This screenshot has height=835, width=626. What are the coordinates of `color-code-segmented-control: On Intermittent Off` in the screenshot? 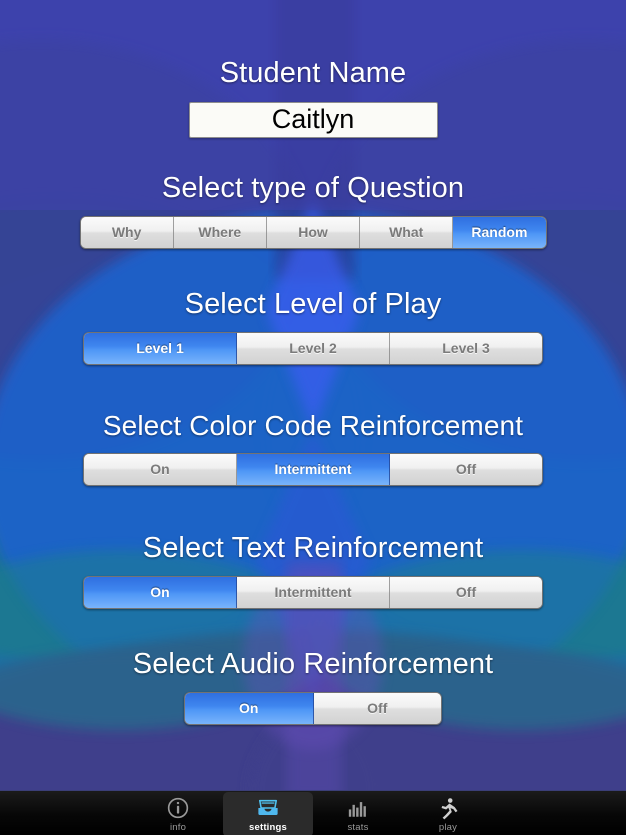 It's located at (313, 469).